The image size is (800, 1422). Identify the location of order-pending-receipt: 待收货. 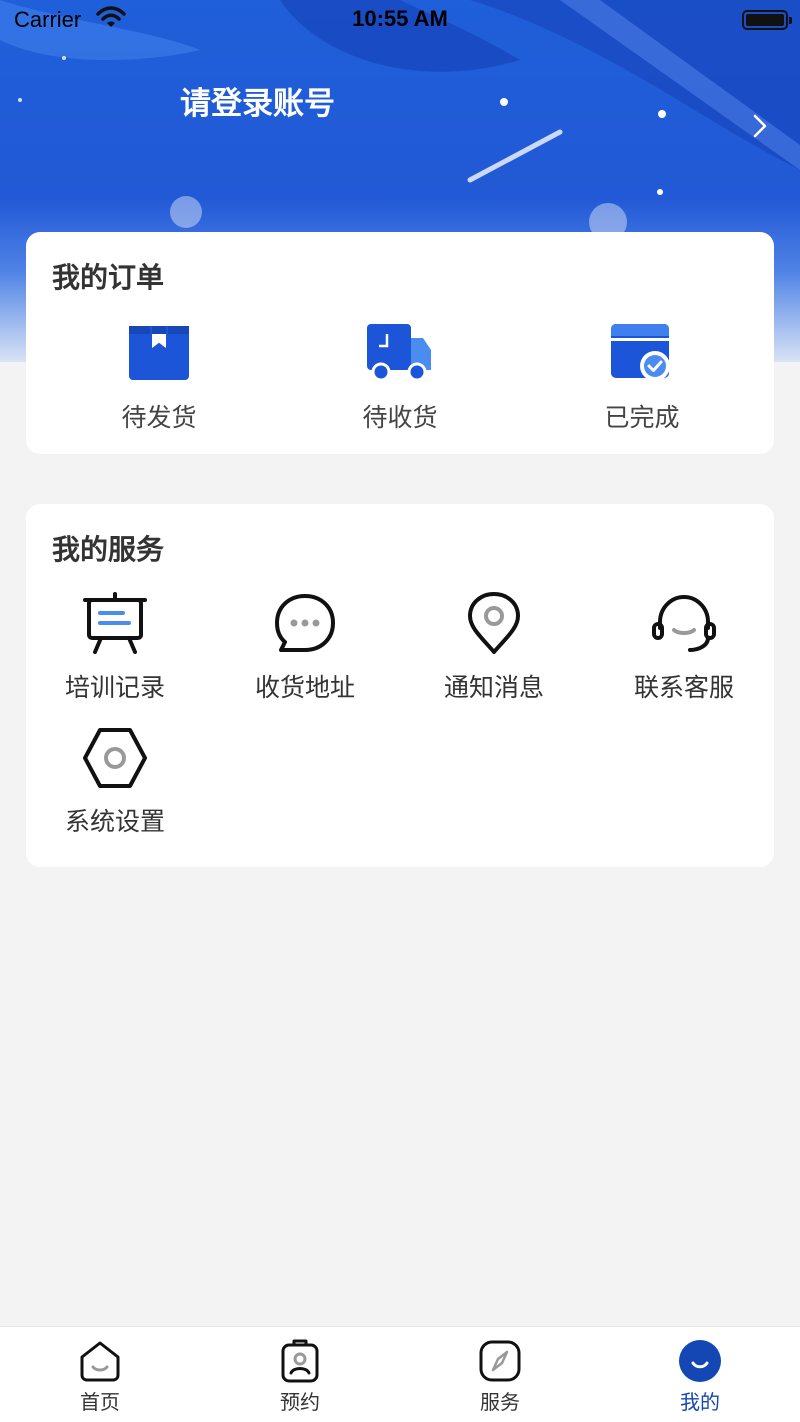
(400, 376).